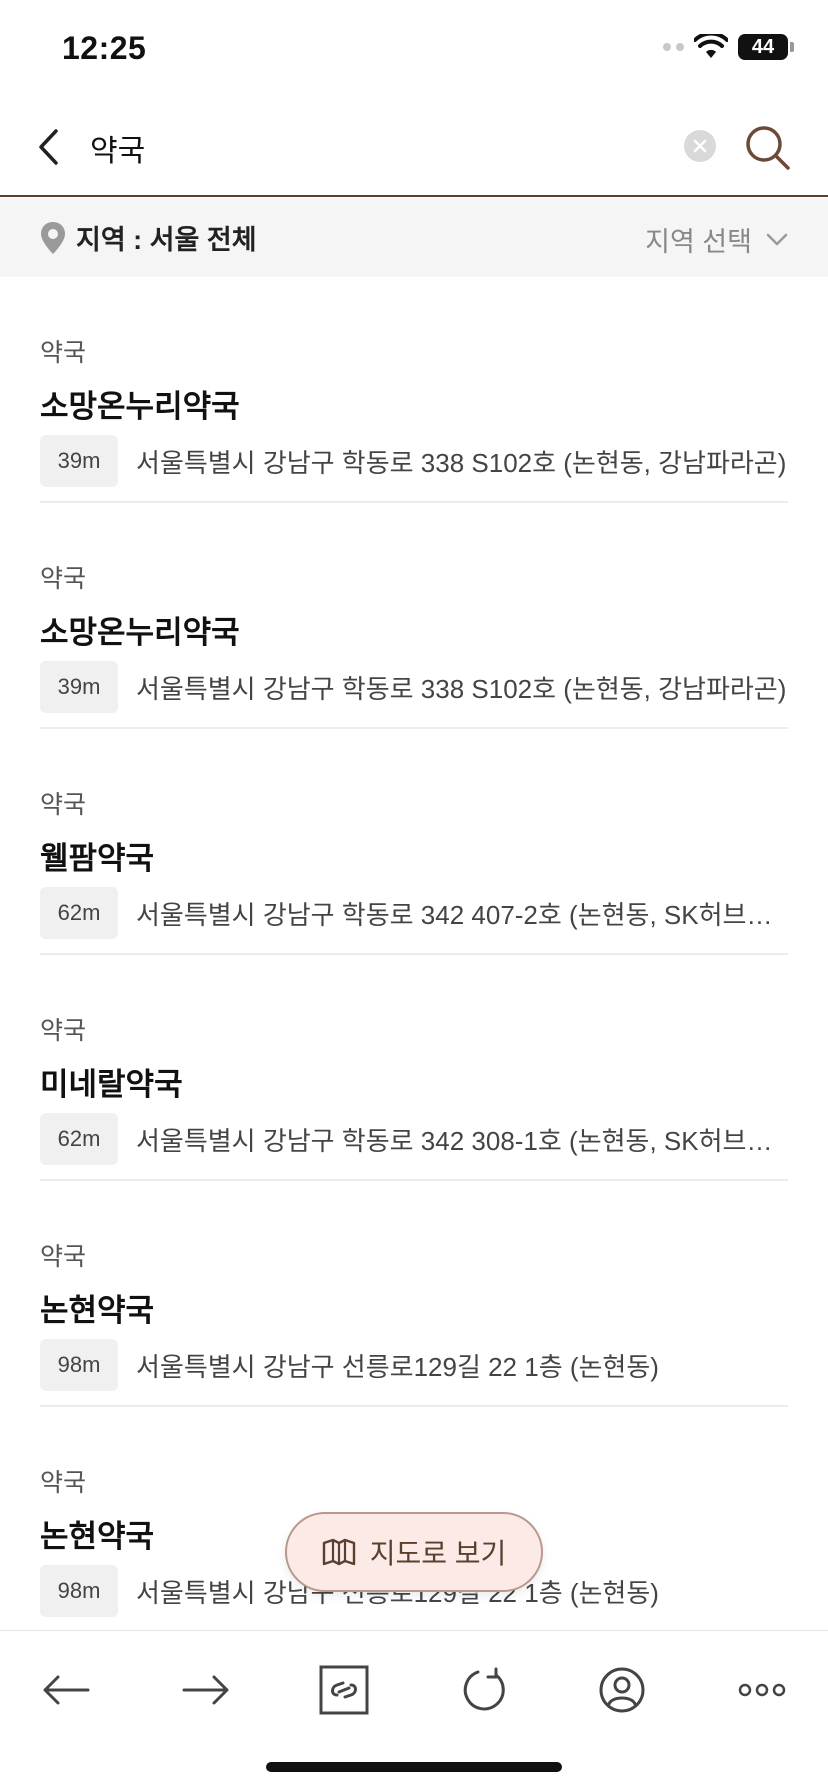 The width and height of the screenshot is (828, 1792). I want to click on view-map-button: 지도로 보기, so click(414, 1552).